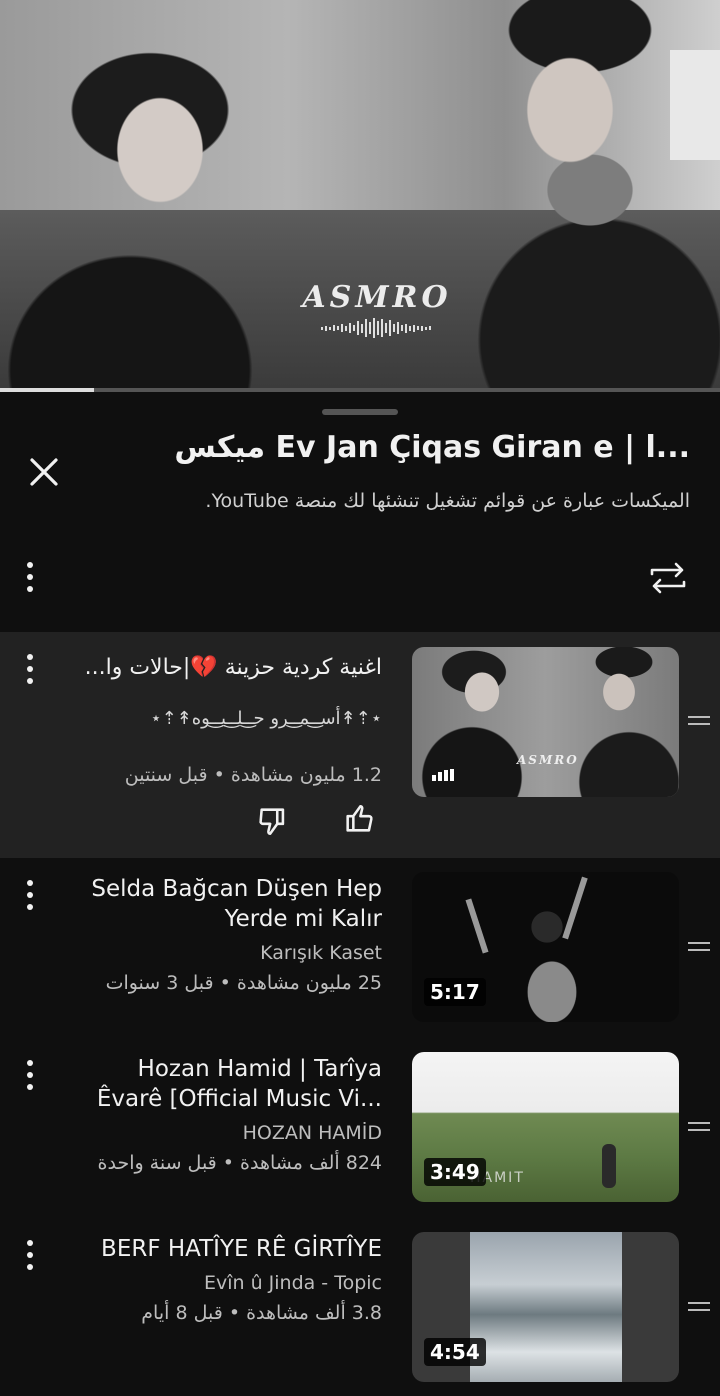 The width and height of the screenshot is (720, 1396). I want to click on channel-name: ⋆⇡↟أسـ͜ـمـ͜ـرو حـ͜ـلـ͜ـيـ͜ـوه↟⇡⋆, so click(266, 718).